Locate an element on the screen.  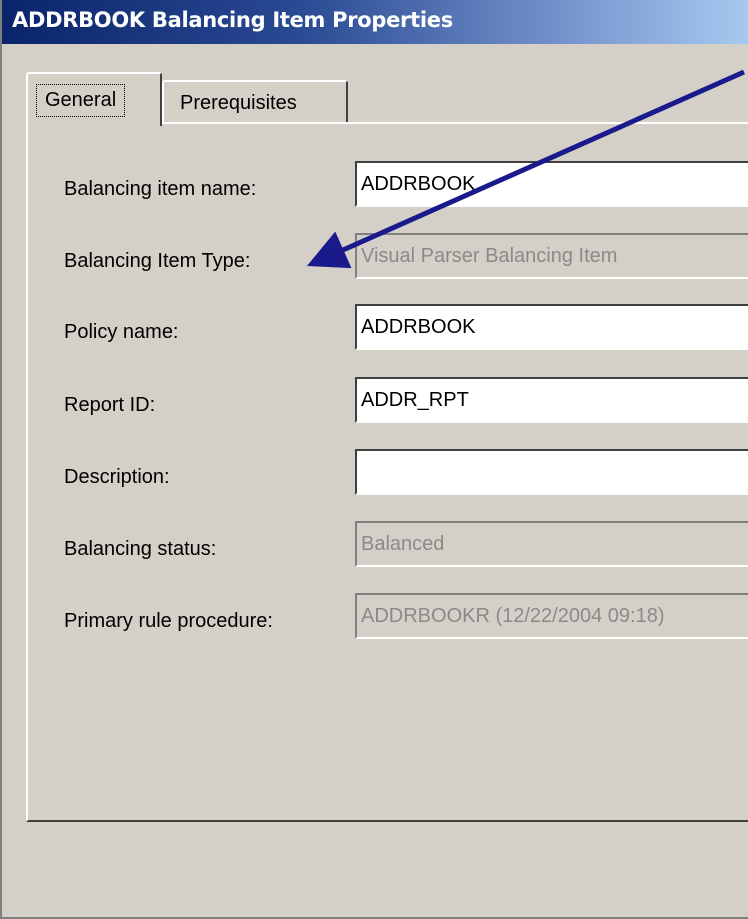
tab-general-label: General is located at coordinates (81, 100).